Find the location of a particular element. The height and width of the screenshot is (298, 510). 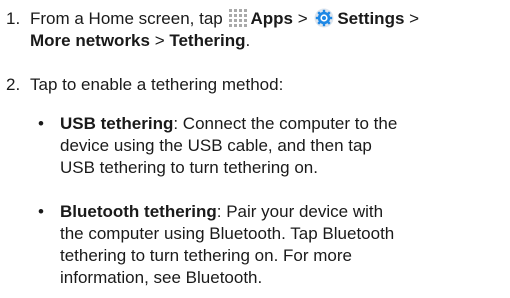

tethering-label: Tethering is located at coordinates (207, 40).